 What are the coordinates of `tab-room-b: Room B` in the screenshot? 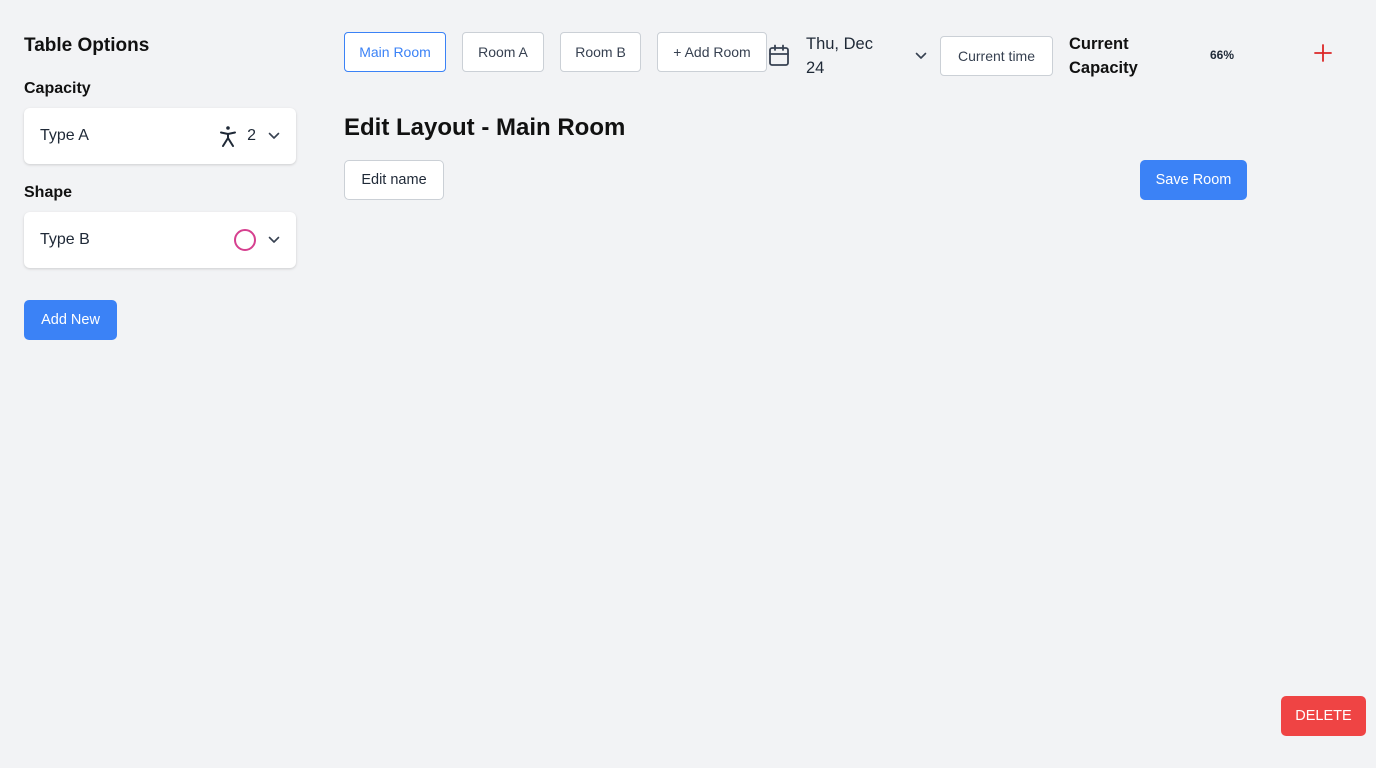 It's located at (600, 52).